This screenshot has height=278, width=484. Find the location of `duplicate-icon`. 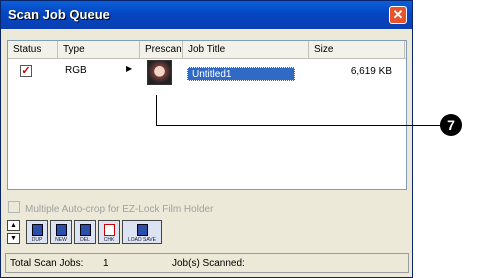

duplicate-icon is located at coordinates (37, 230).